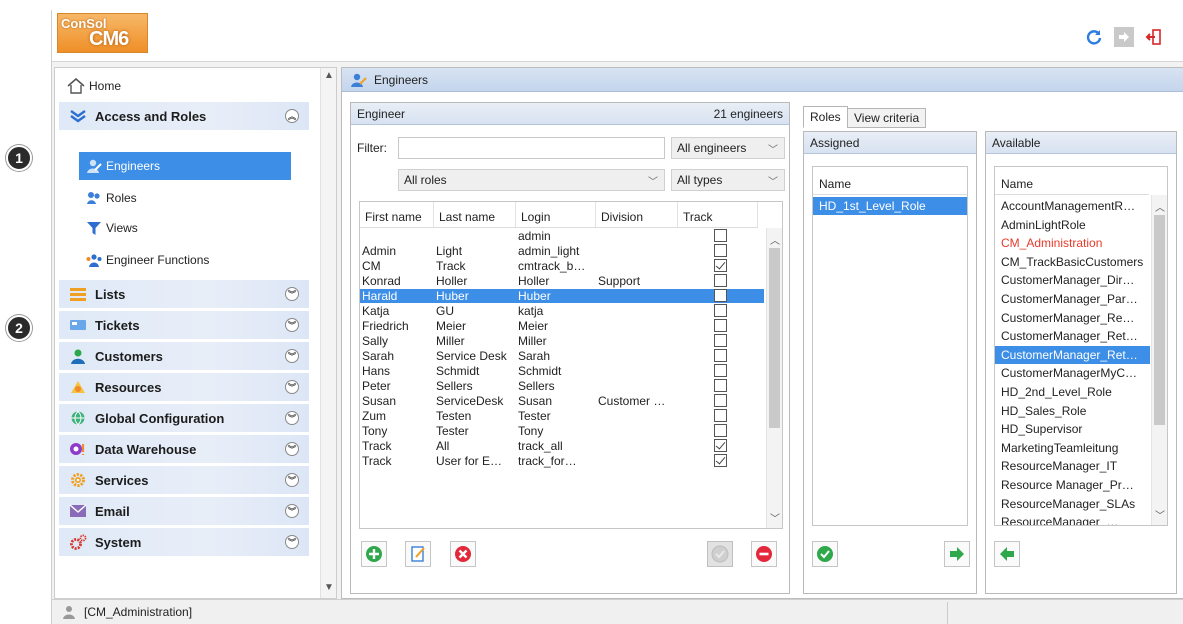 This screenshot has width=1183, height=624. Describe the element at coordinates (720, 554) in the screenshot. I see `activate-button` at that location.